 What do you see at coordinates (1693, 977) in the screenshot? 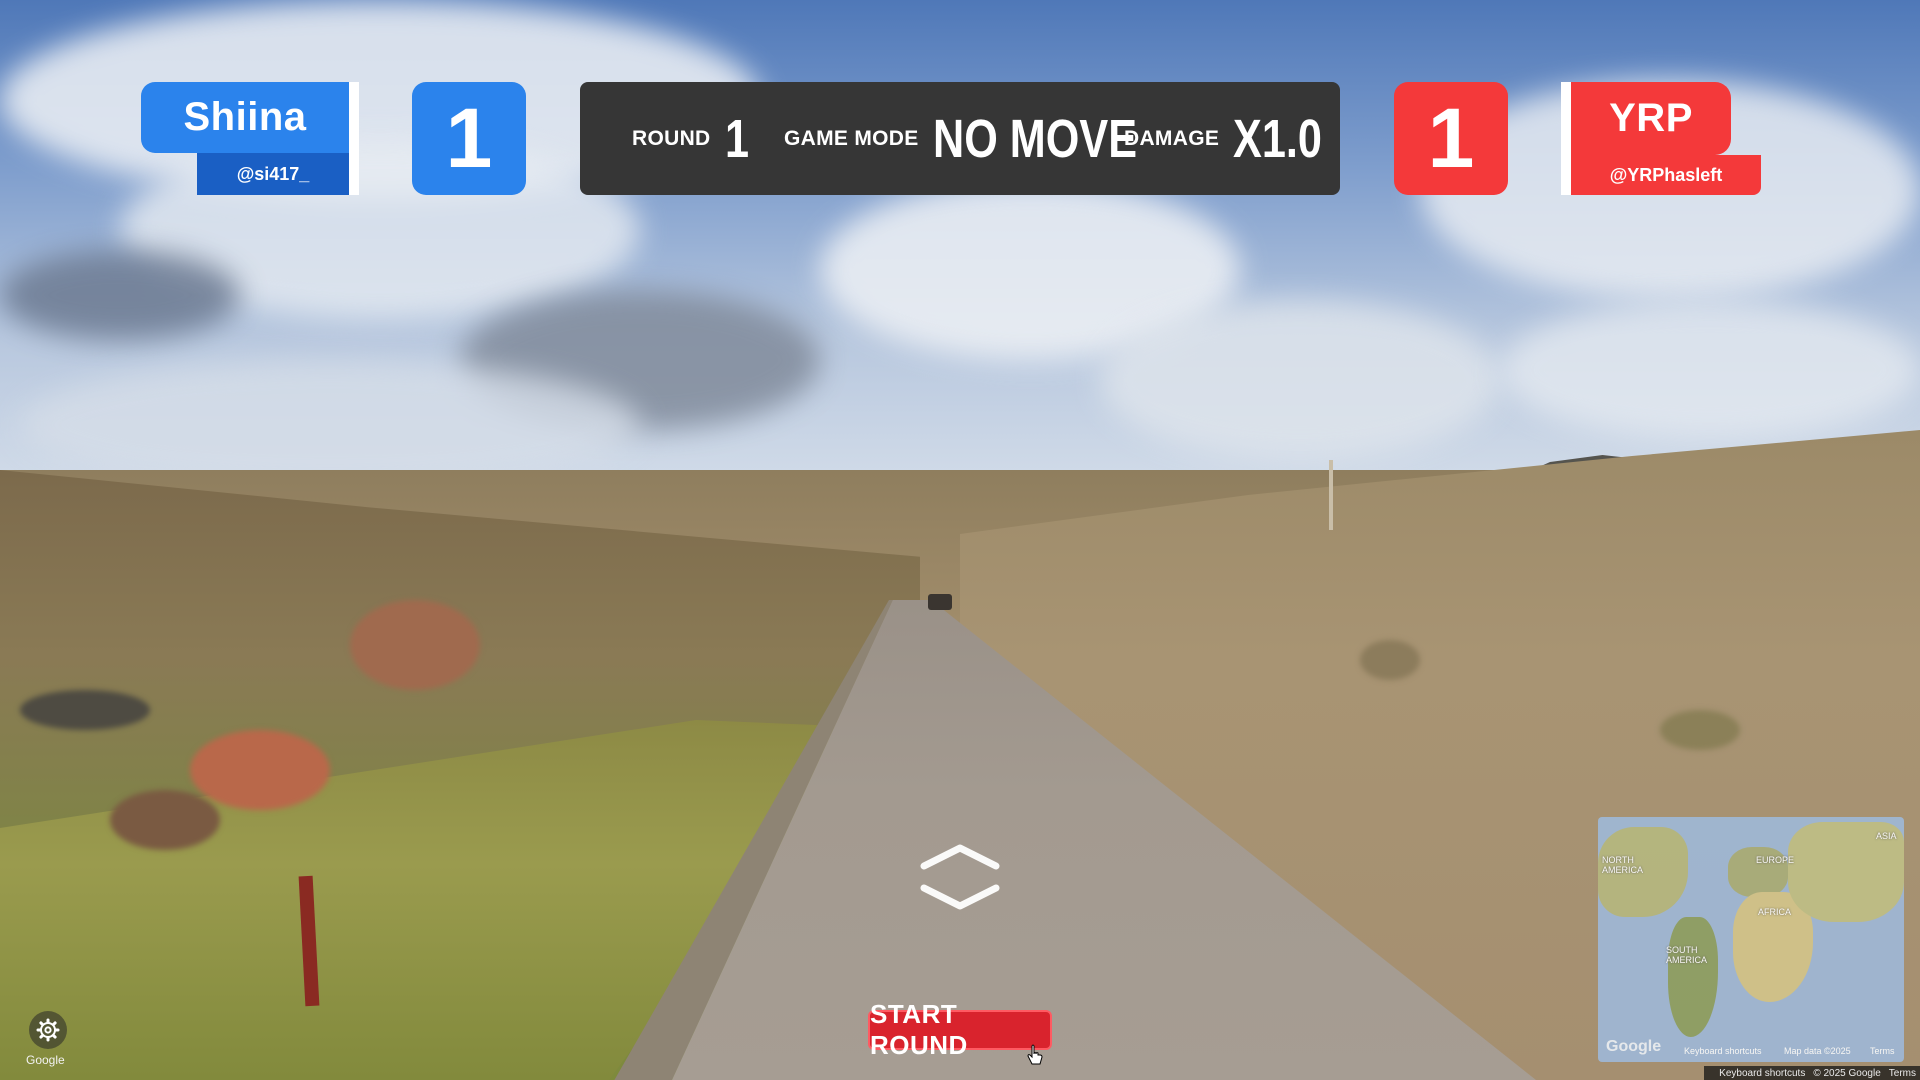
I see `continent-south-america` at bounding box center [1693, 977].